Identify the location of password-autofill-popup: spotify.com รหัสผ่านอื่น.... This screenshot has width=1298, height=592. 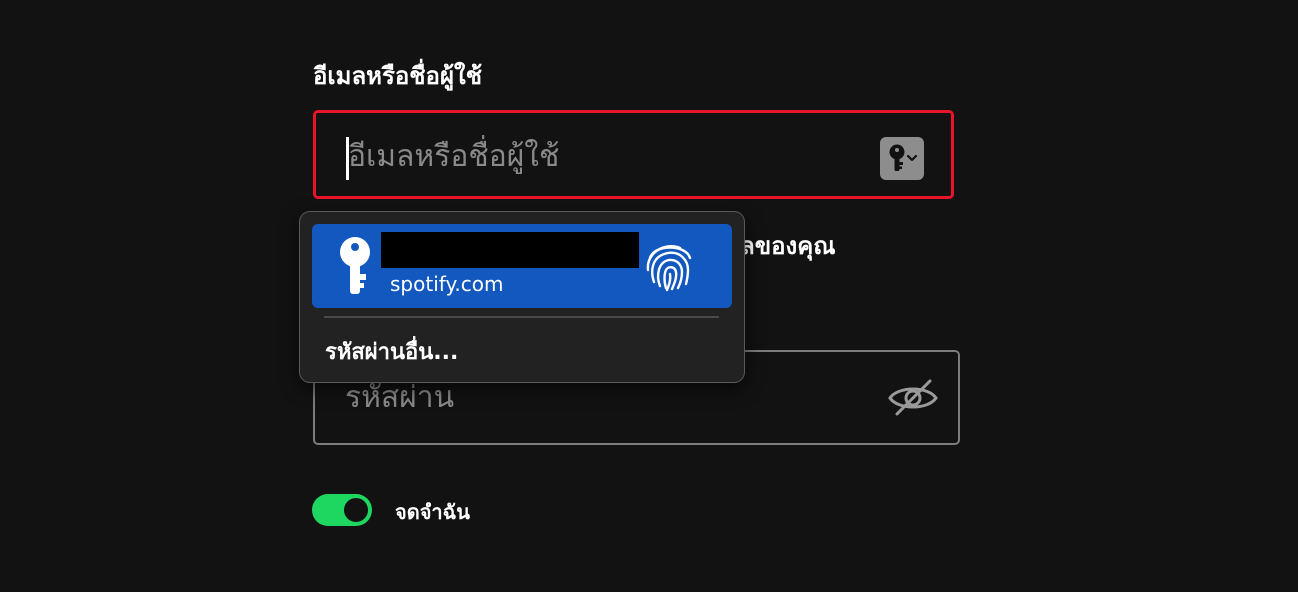
(522, 297).